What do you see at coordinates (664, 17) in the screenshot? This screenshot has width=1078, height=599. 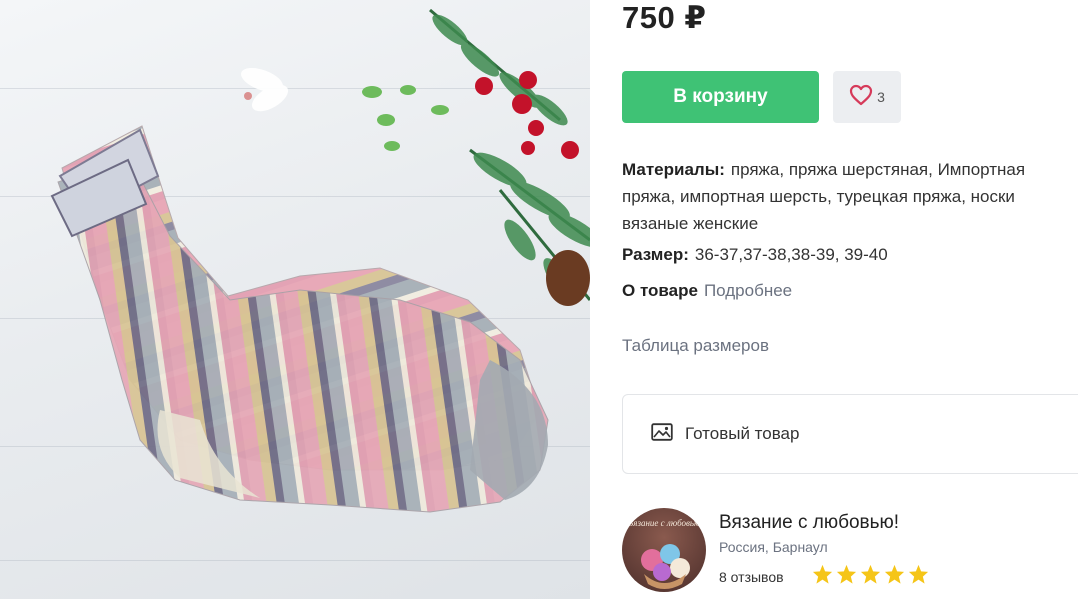 I see `price: 750 ₽` at bounding box center [664, 17].